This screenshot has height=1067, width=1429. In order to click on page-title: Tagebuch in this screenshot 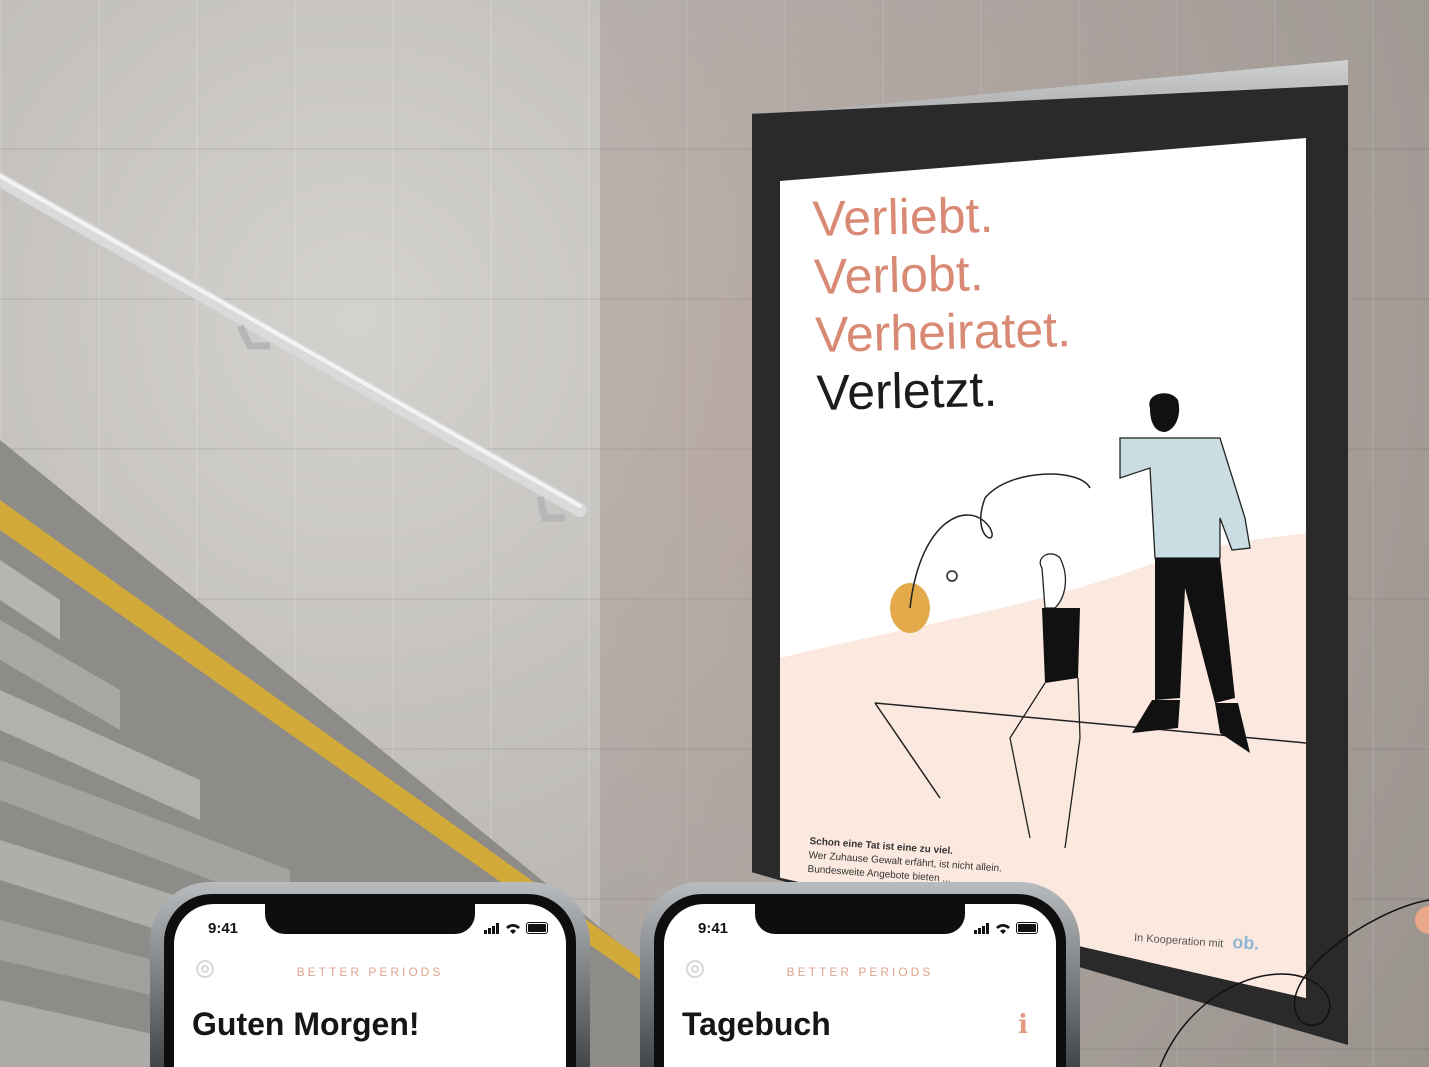, I will do `click(756, 1024)`.